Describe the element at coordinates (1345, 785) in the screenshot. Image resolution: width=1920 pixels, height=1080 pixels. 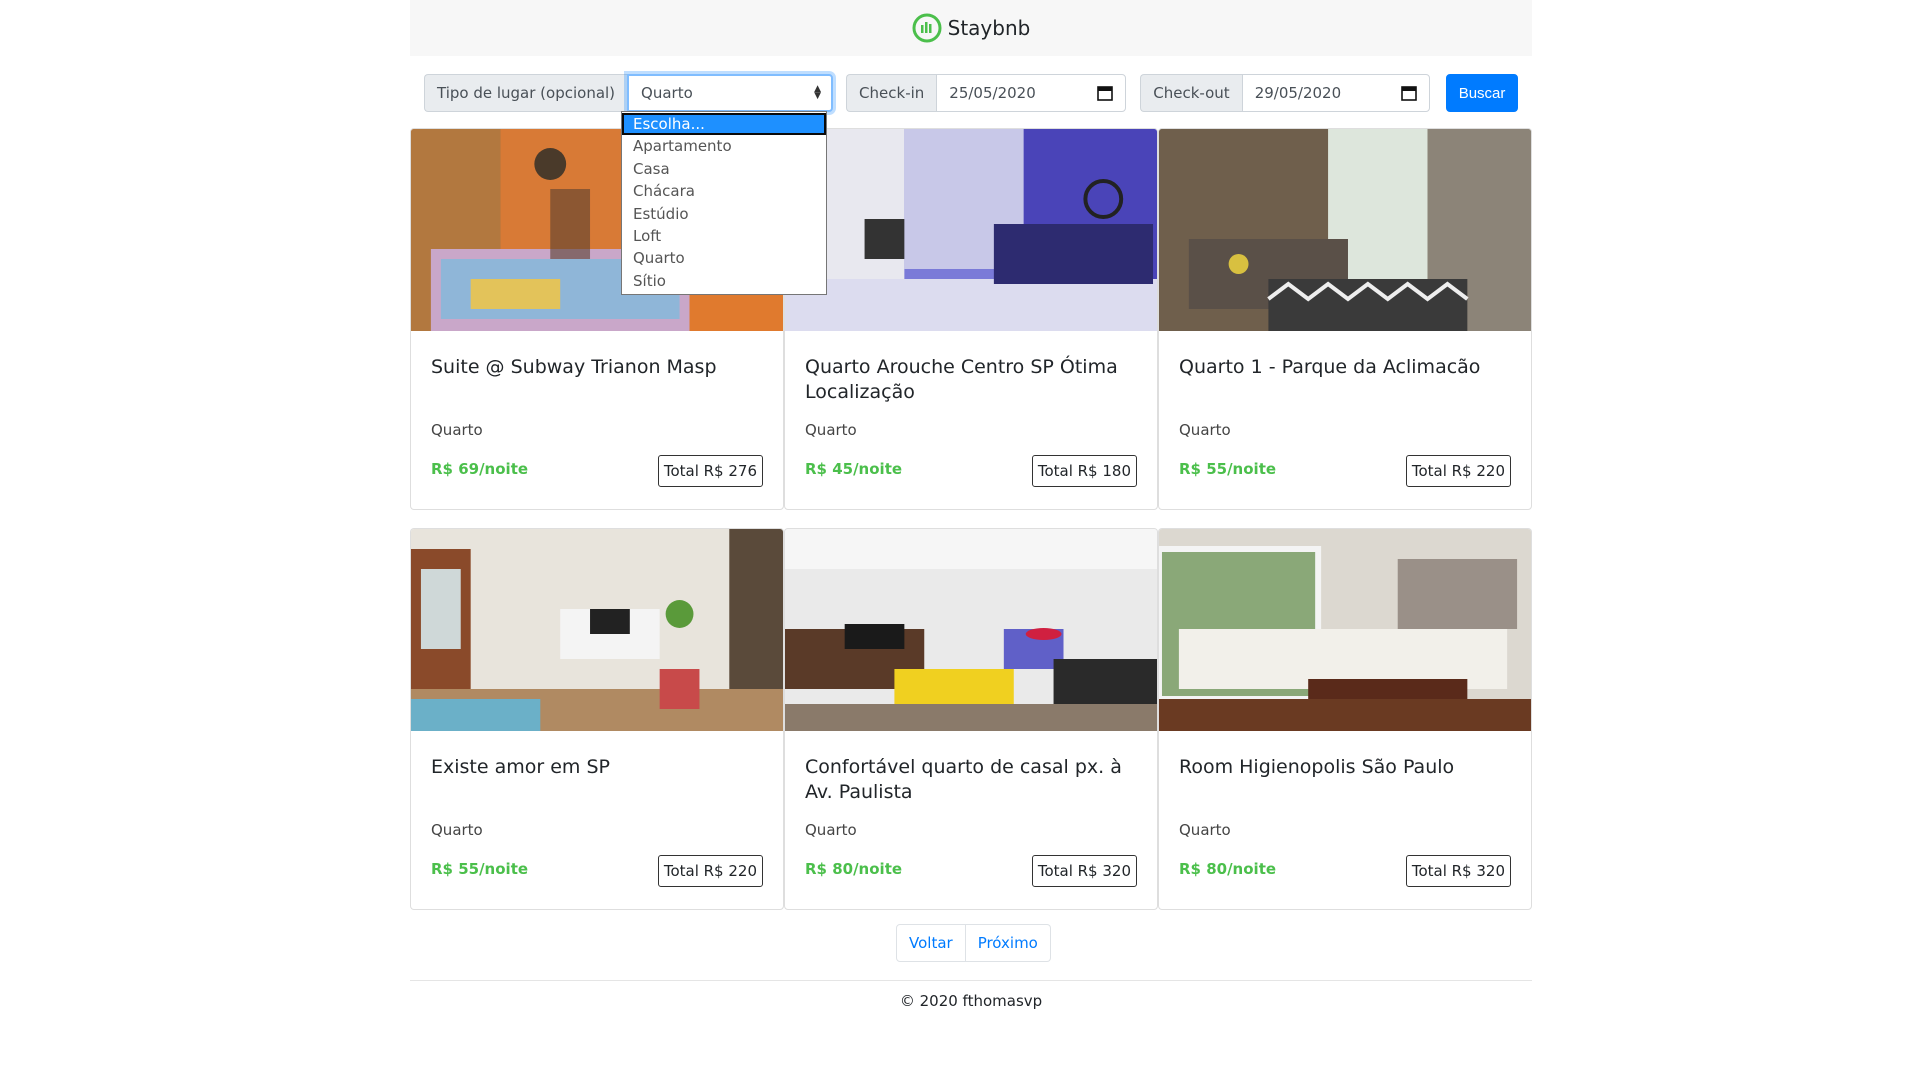
I see `listing-title: Room Higienopolis São Paulo` at that location.